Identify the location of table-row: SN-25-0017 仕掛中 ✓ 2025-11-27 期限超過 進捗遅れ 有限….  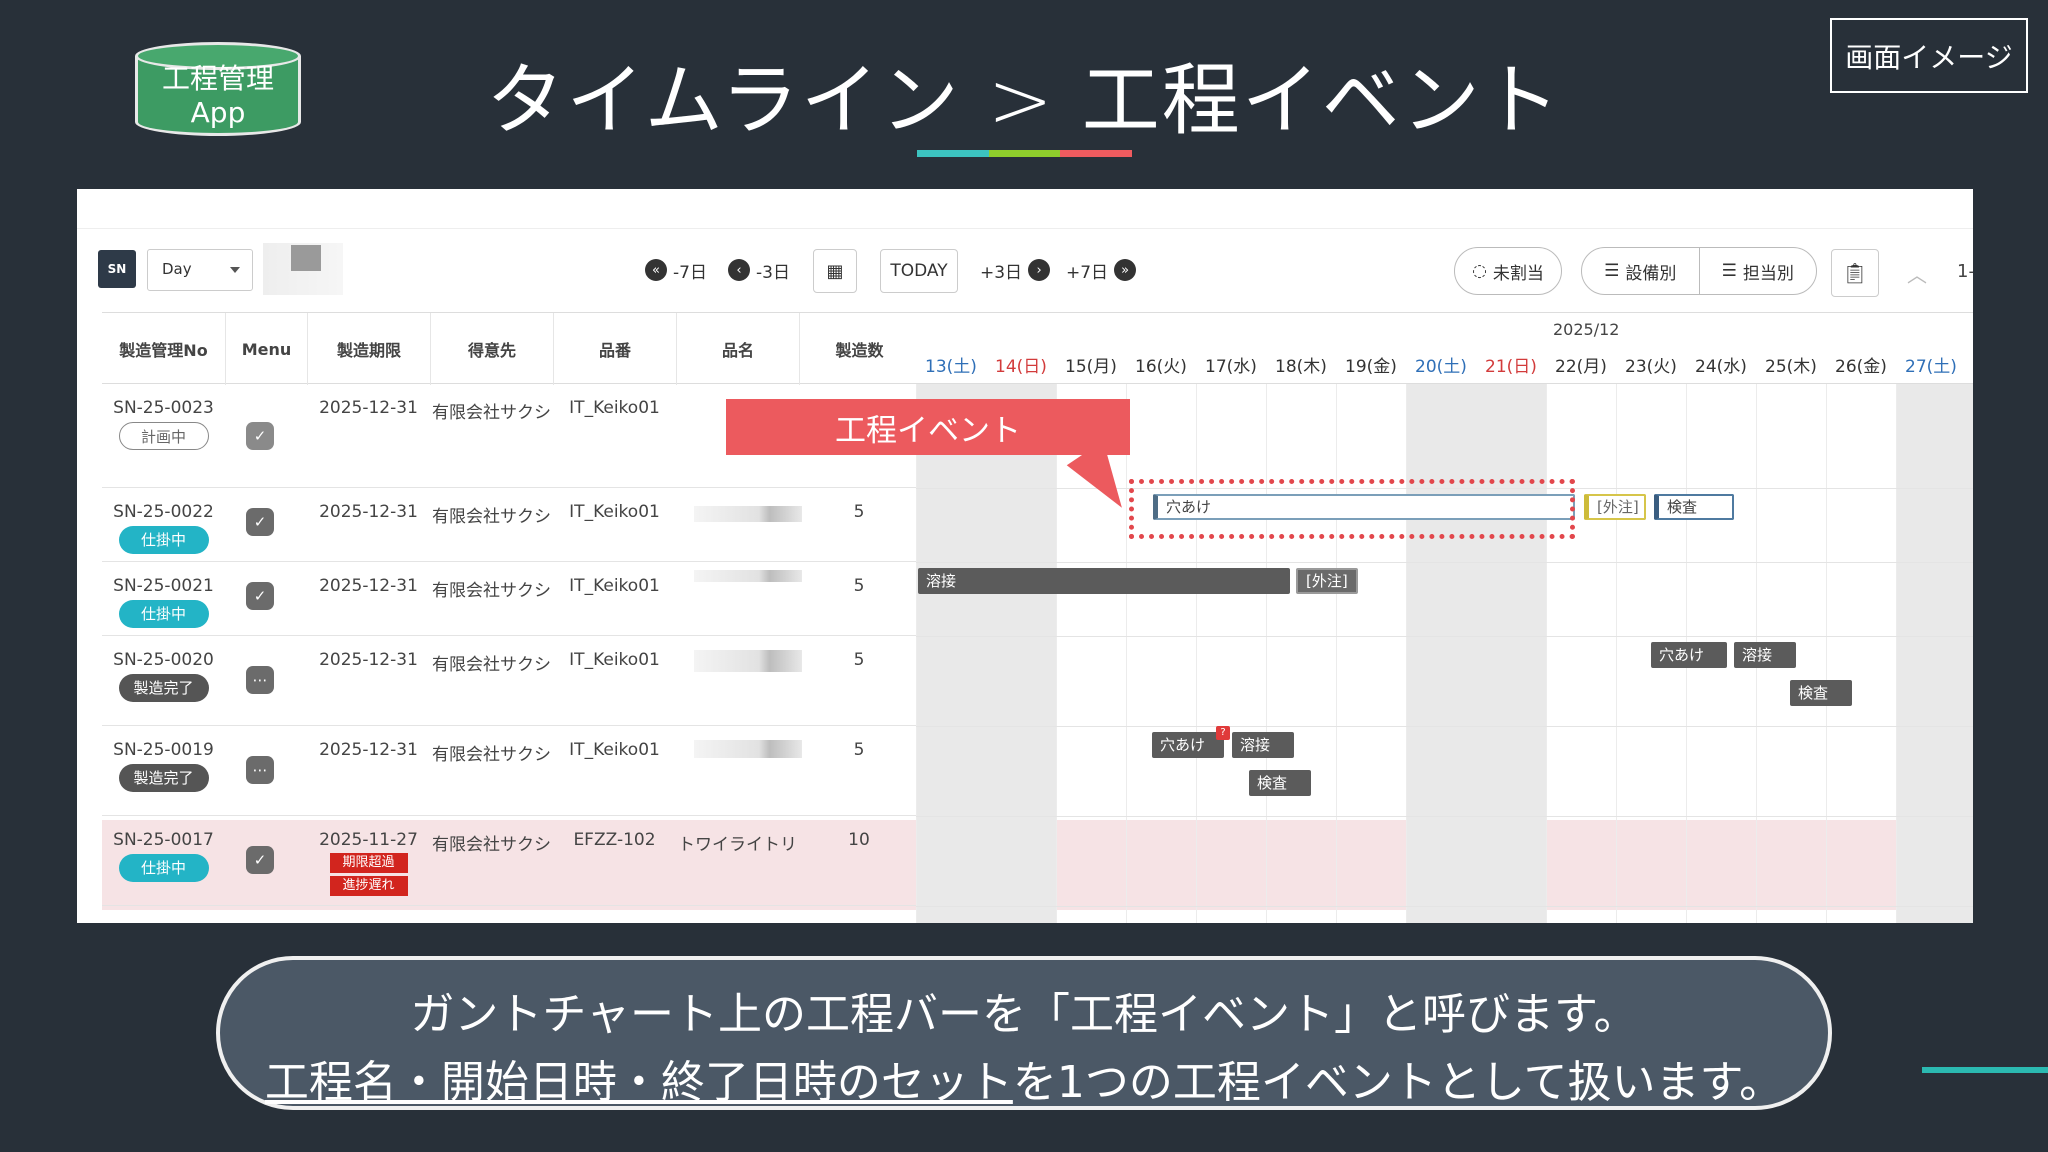
(510, 861).